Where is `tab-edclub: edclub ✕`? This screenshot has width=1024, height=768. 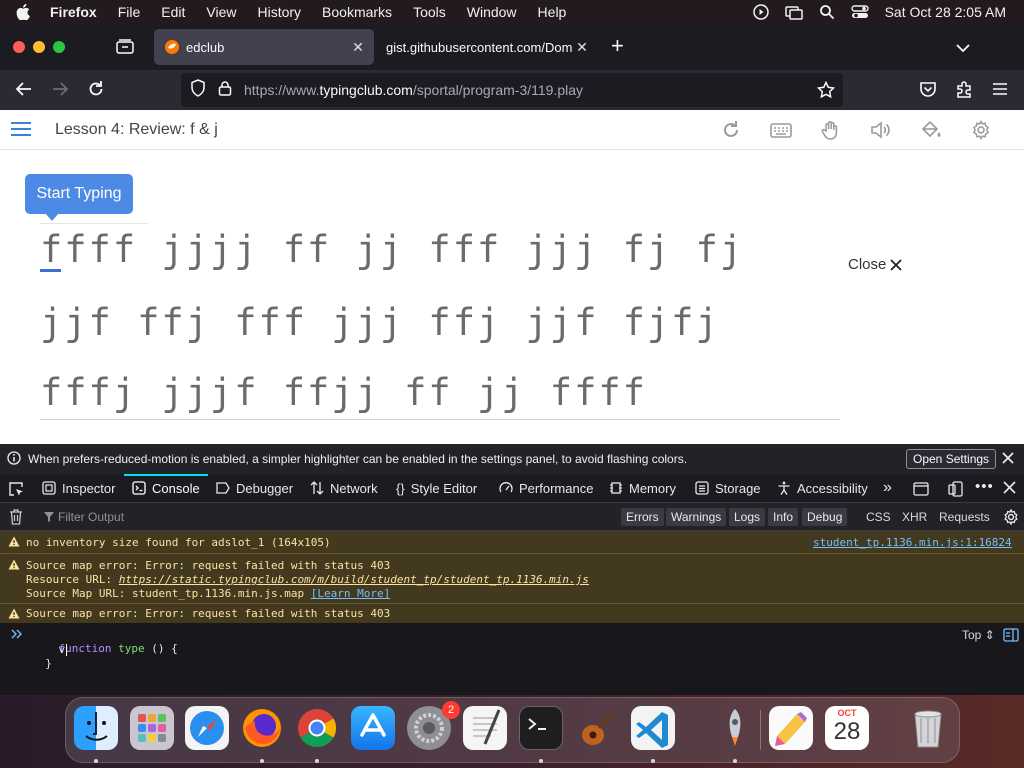 tab-edclub: edclub ✕ is located at coordinates (264, 47).